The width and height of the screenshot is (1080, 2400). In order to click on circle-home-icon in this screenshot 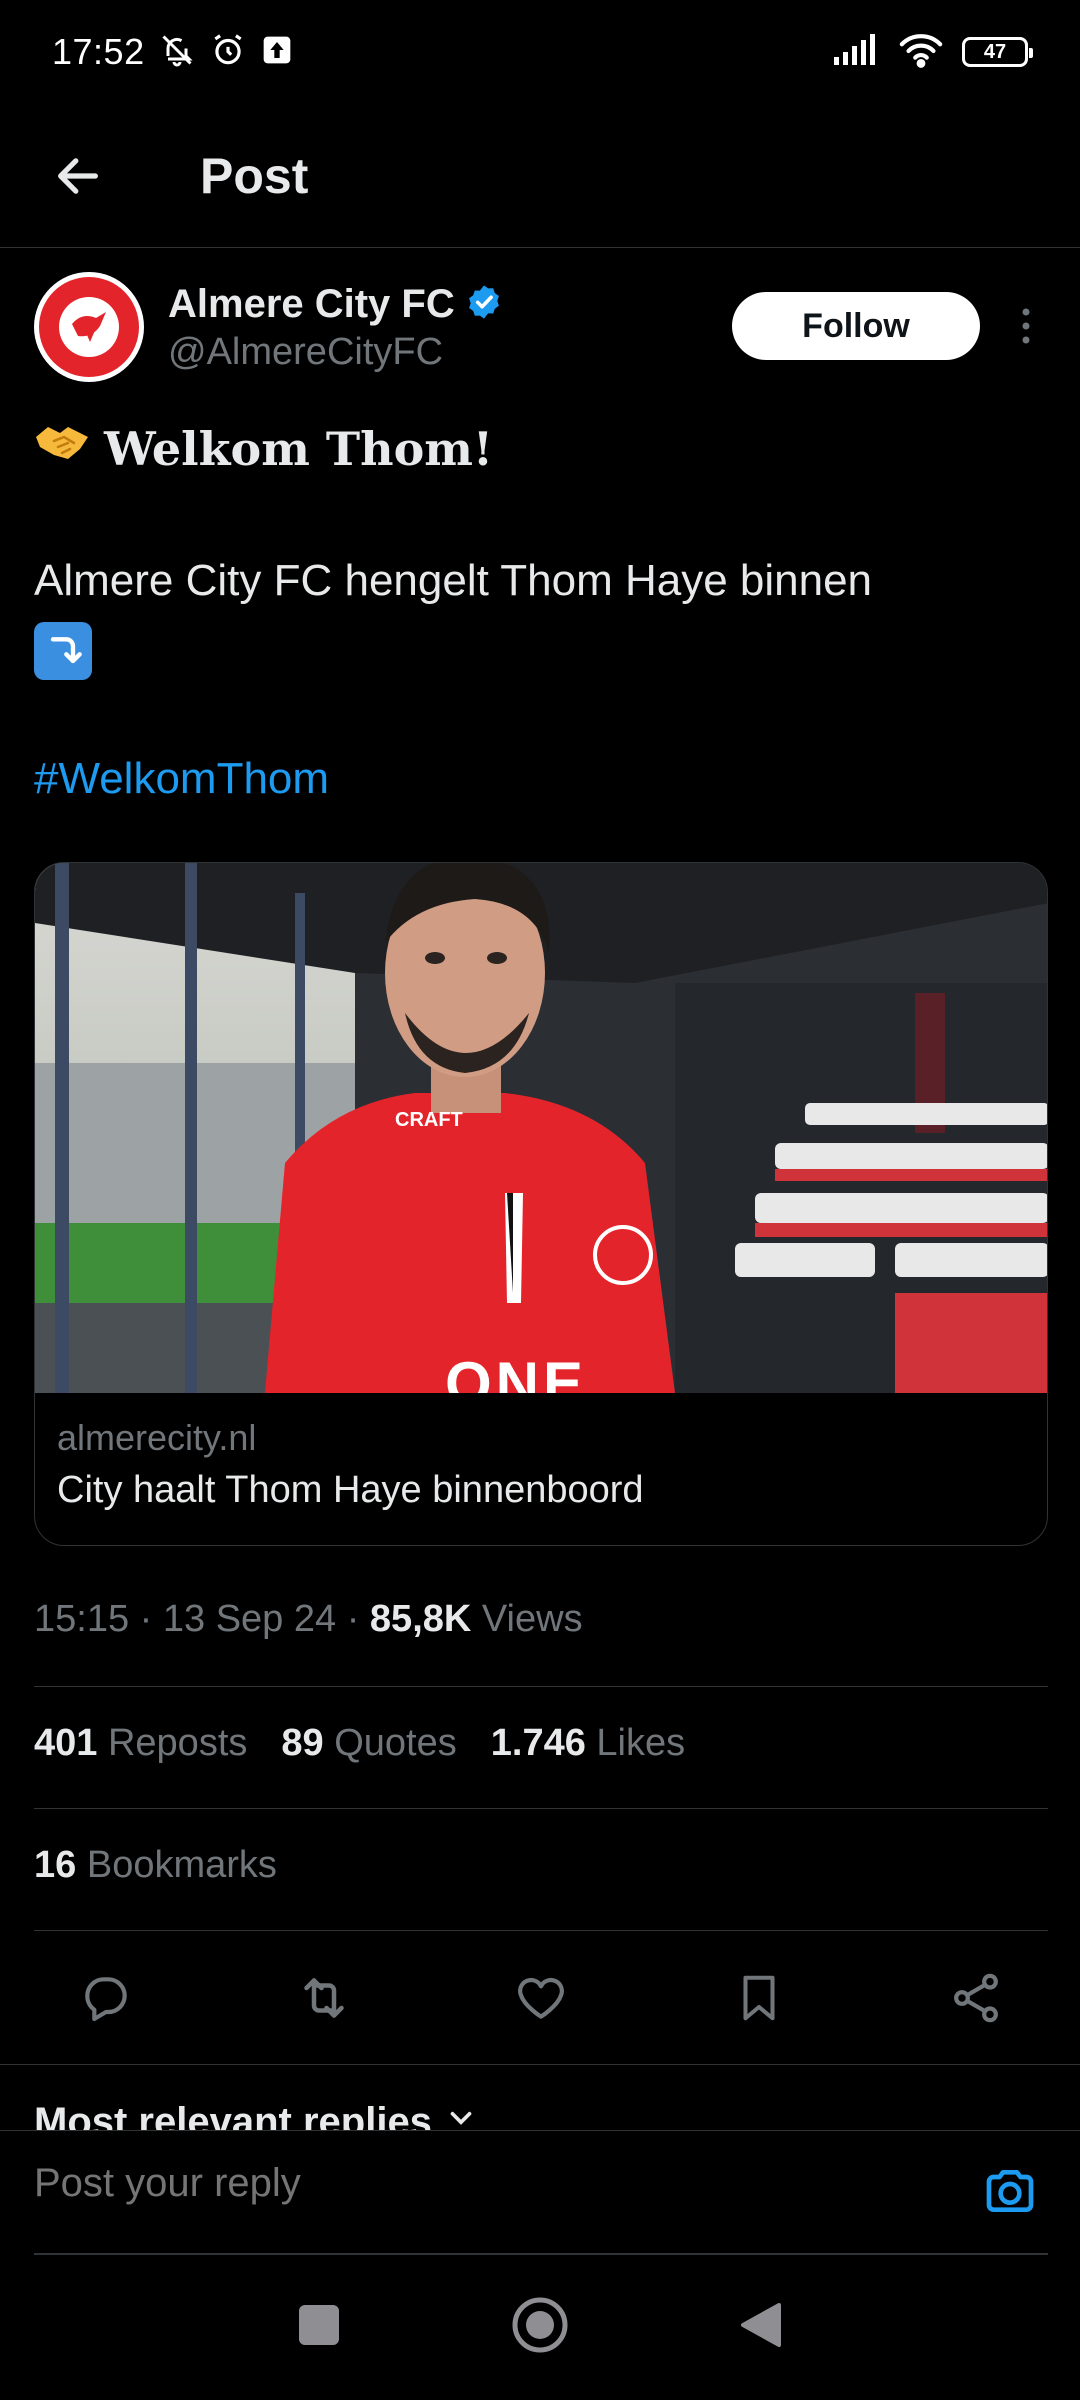, I will do `click(540, 2324)`.